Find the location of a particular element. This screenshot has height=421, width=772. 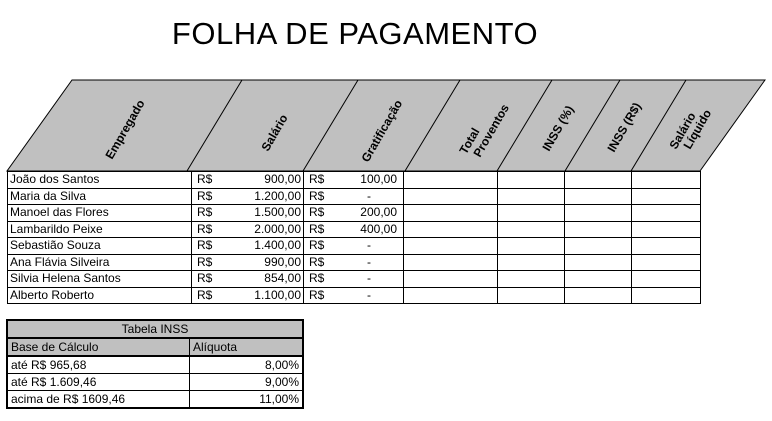

bonus-cell: 400,00 is located at coordinates (368, 229).